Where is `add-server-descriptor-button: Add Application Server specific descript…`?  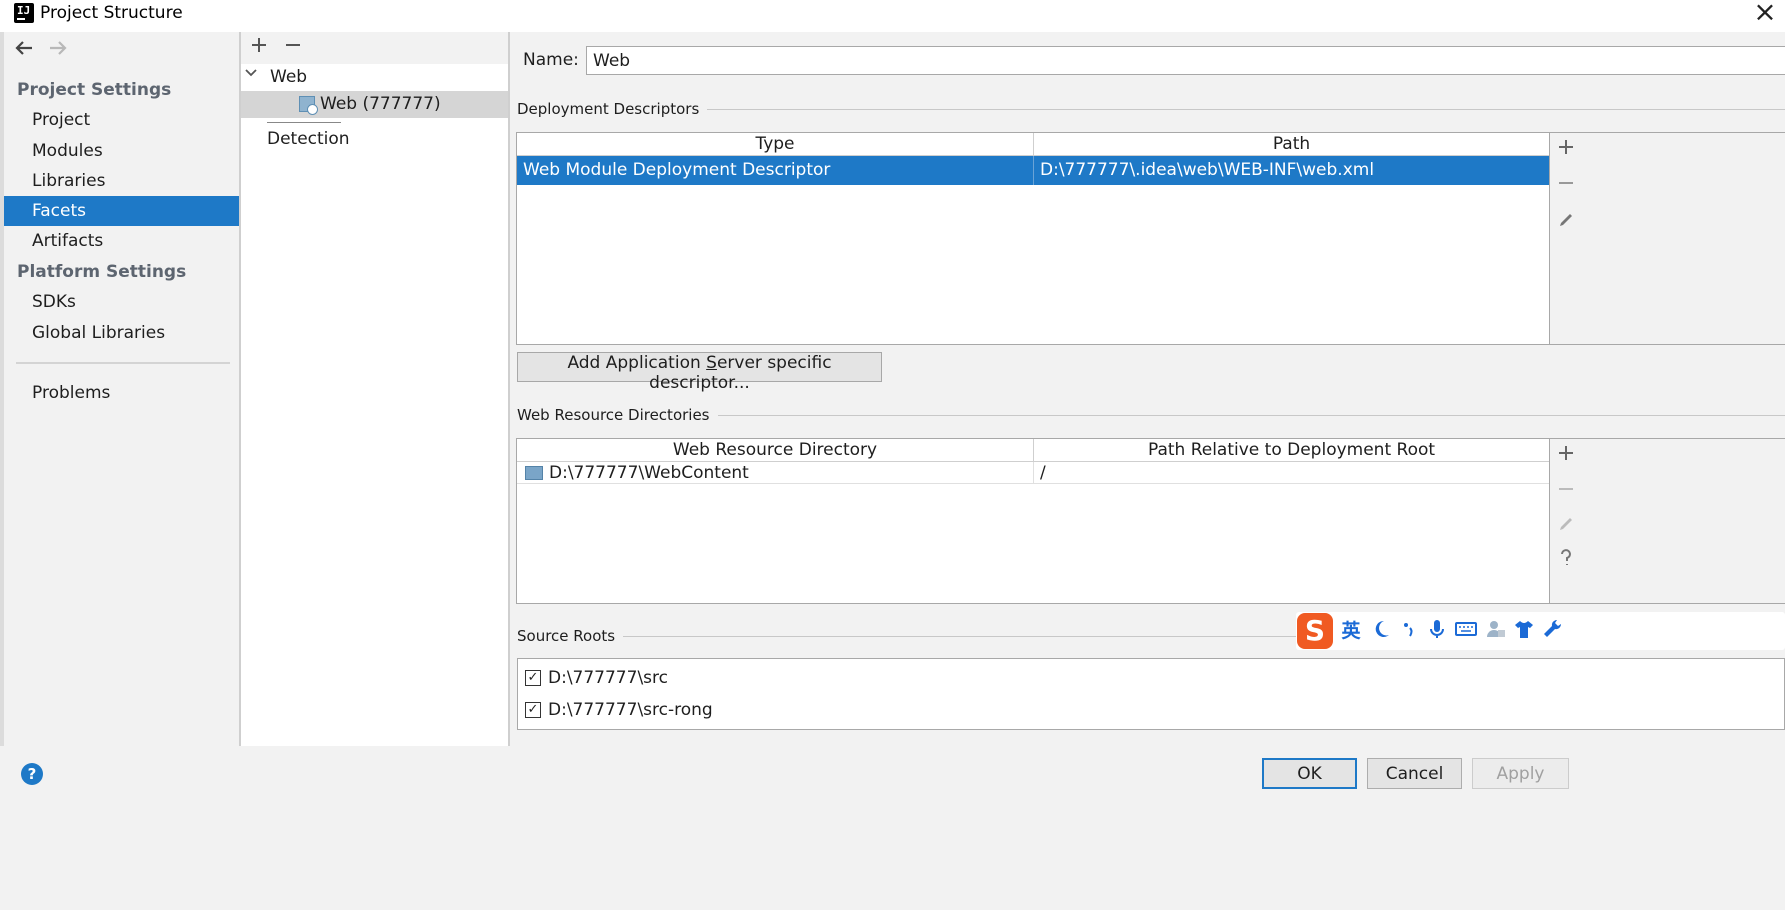
add-server-descriptor-button: Add Application Server specific descript… is located at coordinates (699, 372).